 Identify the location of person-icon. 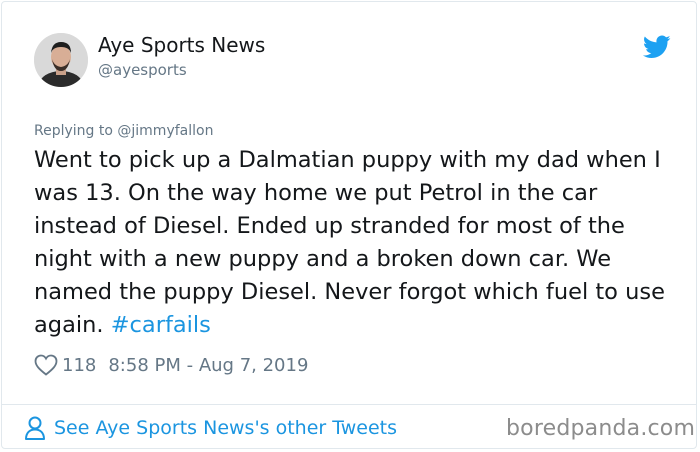
(35, 428).